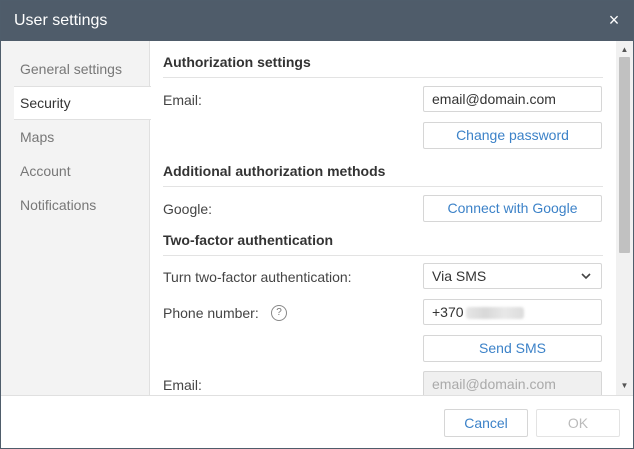 Image resolution: width=634 pixels, height=449 pixels. What do you see at coordinates (512, 208) in the screenshot?
I see `connect-google-button: Connect with Google` at bounding box center [512, 208].